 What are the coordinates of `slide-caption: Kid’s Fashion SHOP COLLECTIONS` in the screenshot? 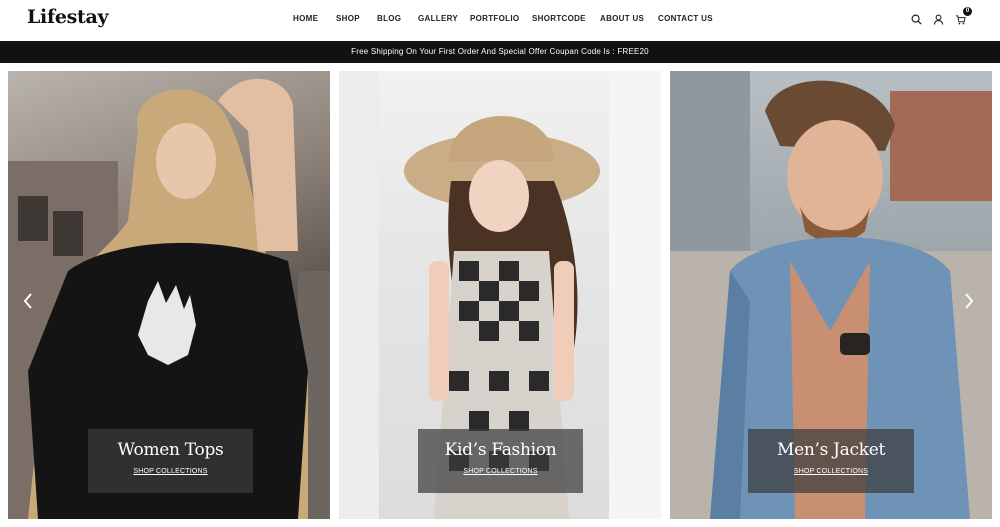 It's located at (500, 461).